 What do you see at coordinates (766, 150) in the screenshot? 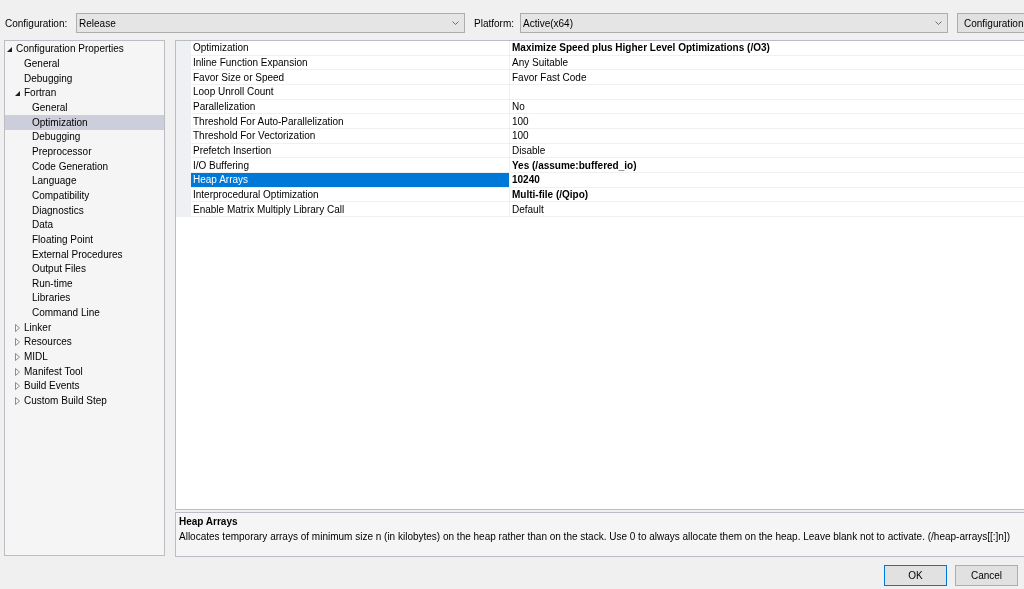
I see `property-value: Disable` at bounding box center [766, 150].